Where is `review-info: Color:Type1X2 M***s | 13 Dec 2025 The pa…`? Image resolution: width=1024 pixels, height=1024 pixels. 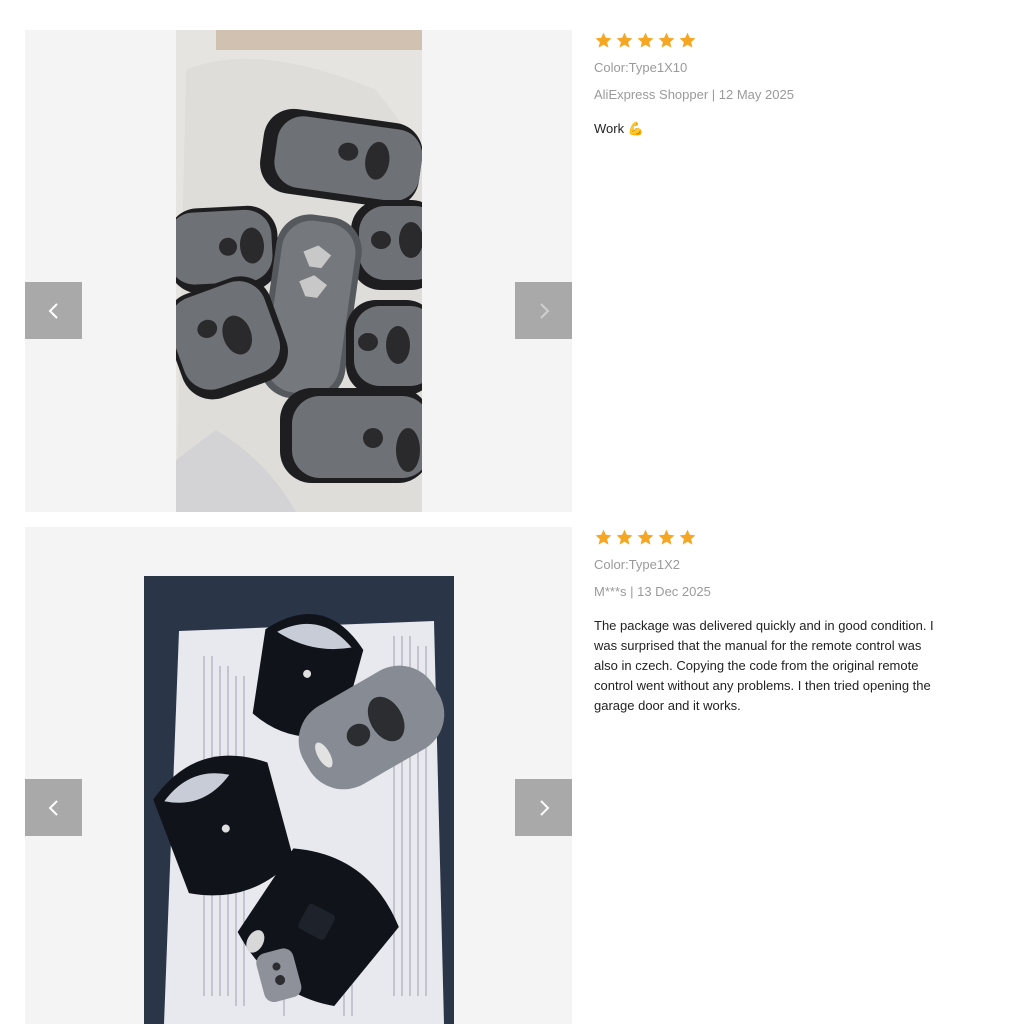
review-info: Color:Type1X2 M***s | 13 Dec 2025 The pa… is located at coordinates (766, 621).